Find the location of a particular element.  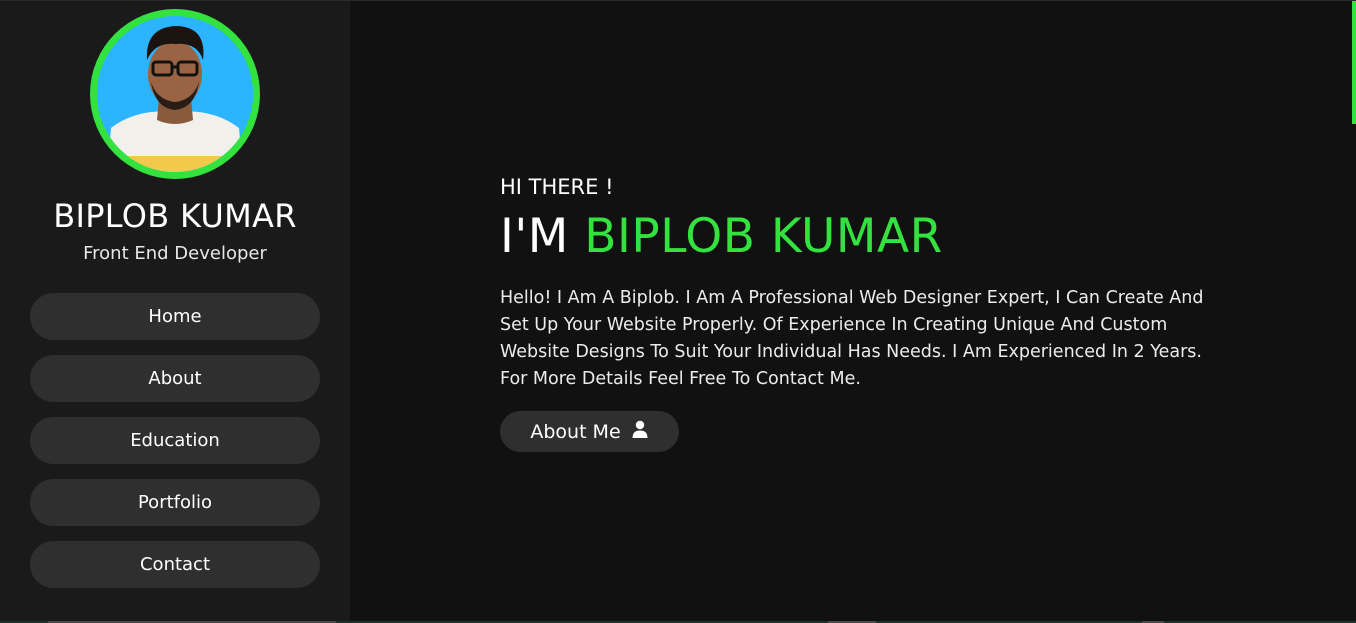

nav-item-about: About is located at coordinates (175, 378).